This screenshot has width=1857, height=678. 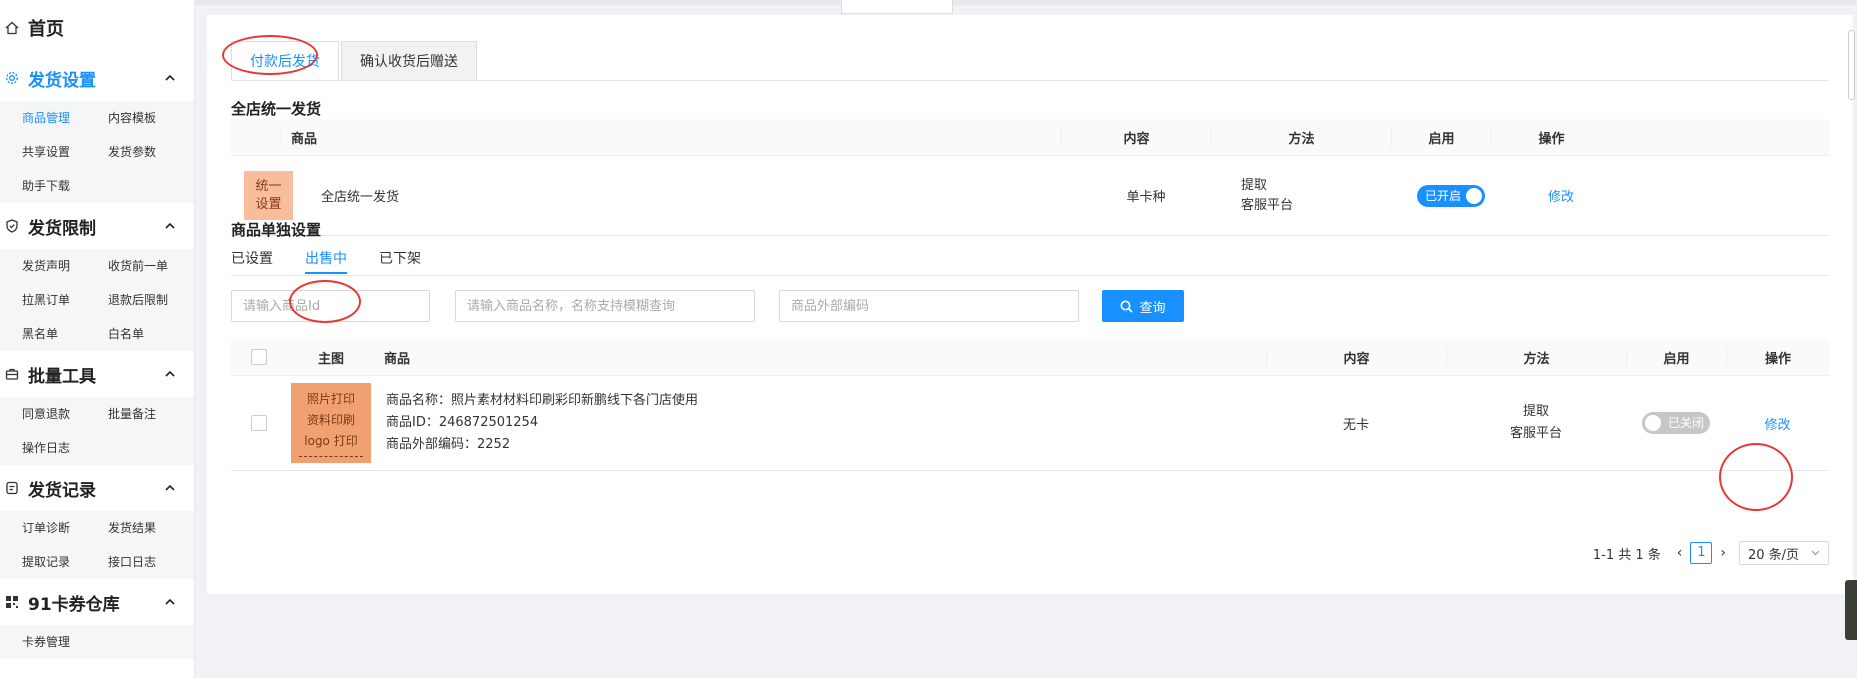 What do you see at coordinates (1851, 65) in the screenshot?
I see `scrollbar` at bounding box center [1851, 65].